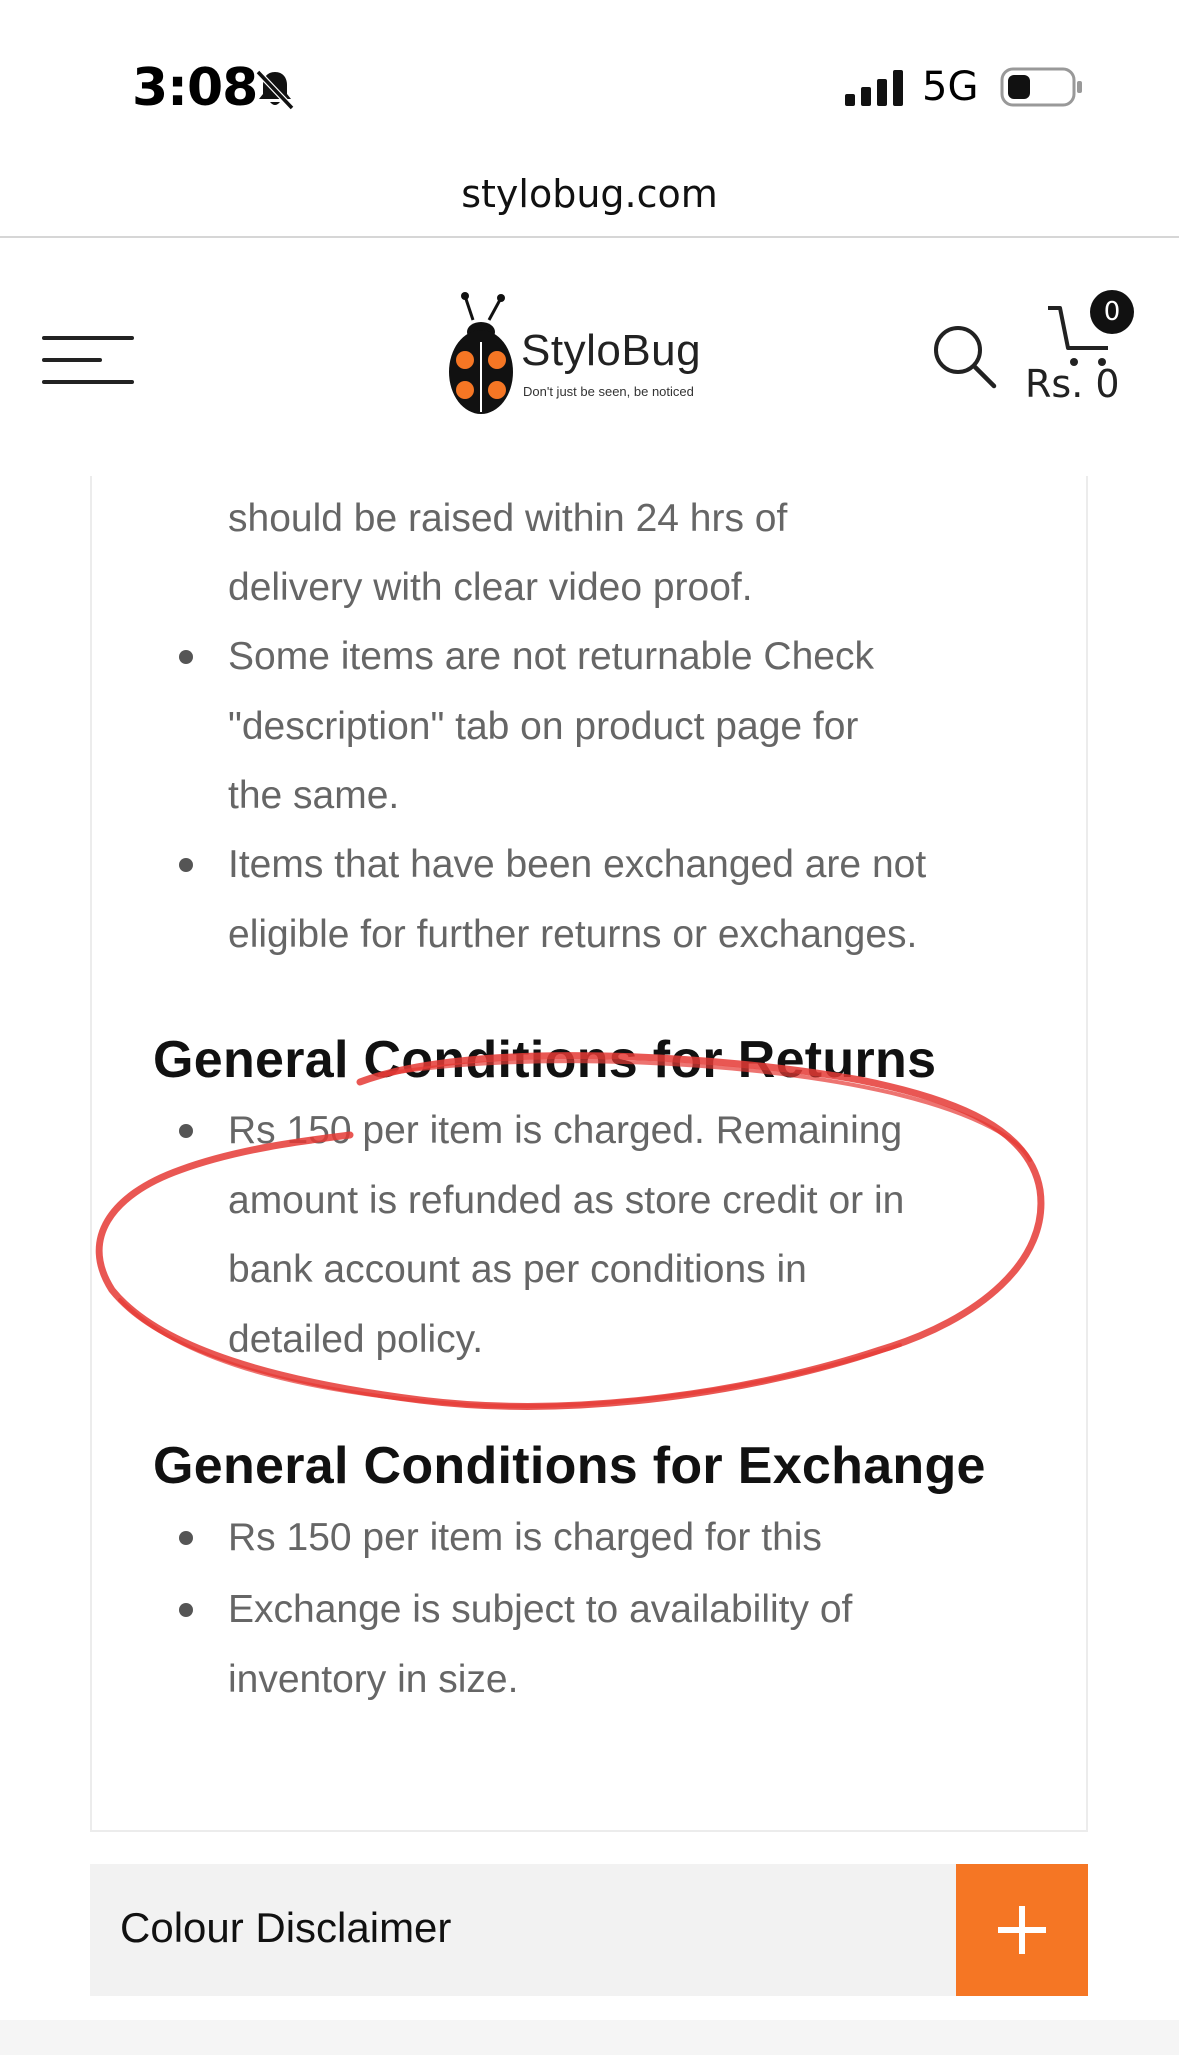 The height and width of the screenshot is (2055, 1179). Describe the element at coordinates (314, 795) in the screenshot. I see `list-item: the same.` at that location.